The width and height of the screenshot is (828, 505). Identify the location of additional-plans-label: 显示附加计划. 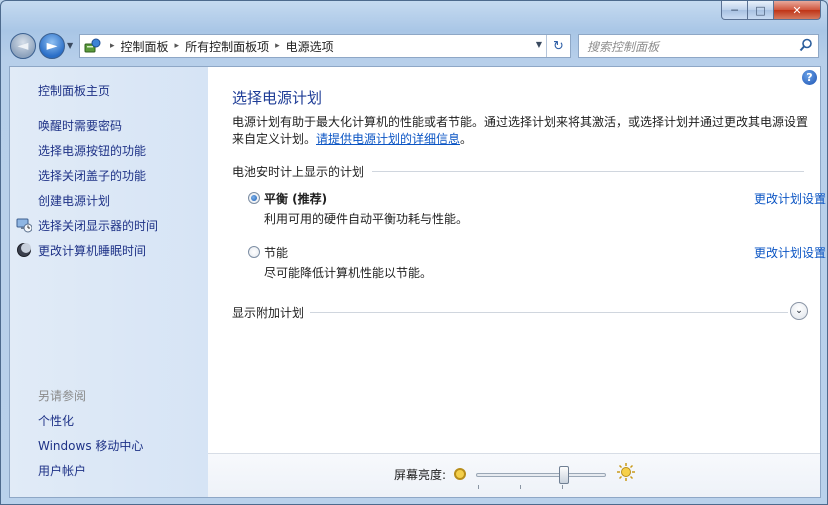
(268, 312).